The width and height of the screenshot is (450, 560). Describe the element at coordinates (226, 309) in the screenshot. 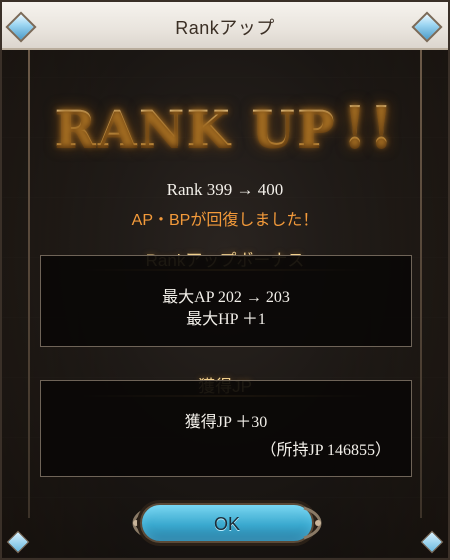

I see `bonus-lines: 最大AP 202 → 203 最大HP ＋1` at that location.